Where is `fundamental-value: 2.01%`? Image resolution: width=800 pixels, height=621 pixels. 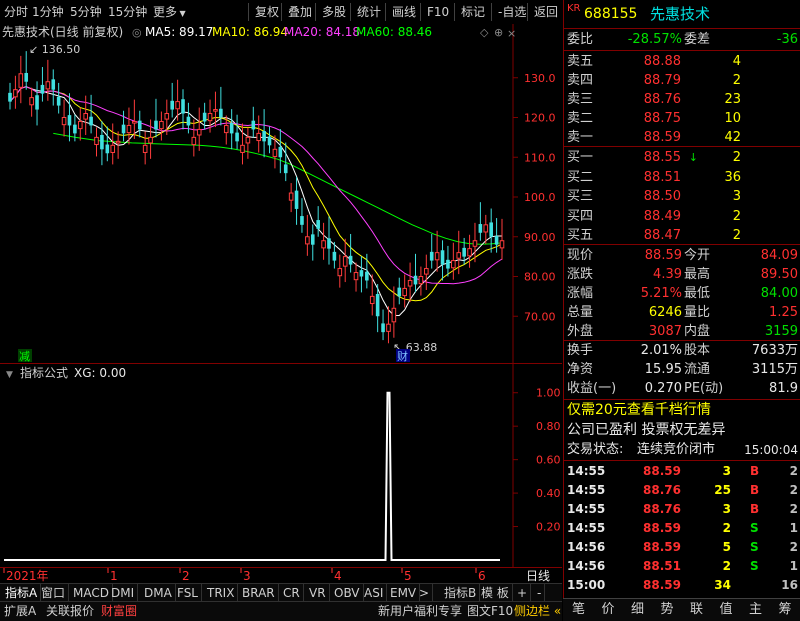
fundamental-value: 2.01% is located at coordinates (661, 350).